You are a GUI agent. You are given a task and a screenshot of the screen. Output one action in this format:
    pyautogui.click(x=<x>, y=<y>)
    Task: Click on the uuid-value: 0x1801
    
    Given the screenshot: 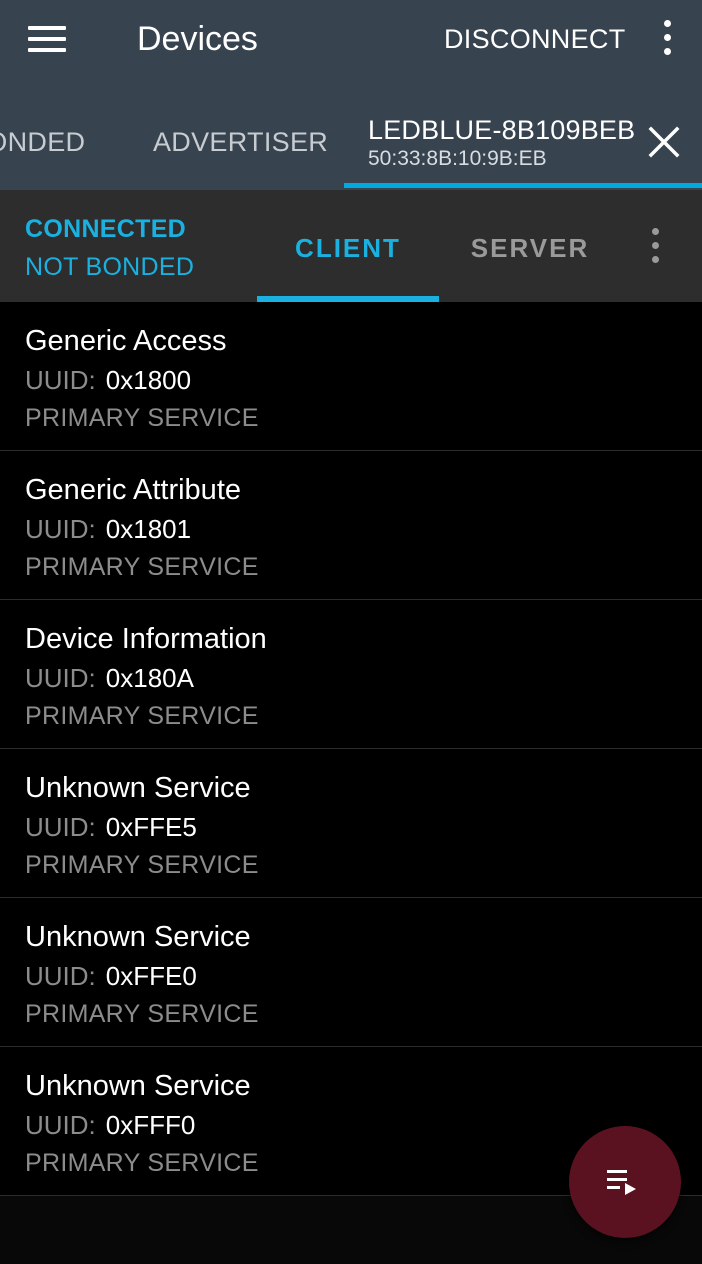 What is the action you would take?
    pyautogui.click(x=148, y=529)
    